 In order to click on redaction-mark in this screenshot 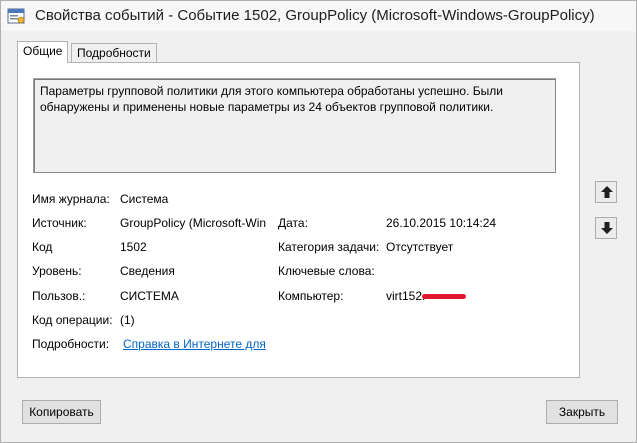, I will do `click(444, 296)`.